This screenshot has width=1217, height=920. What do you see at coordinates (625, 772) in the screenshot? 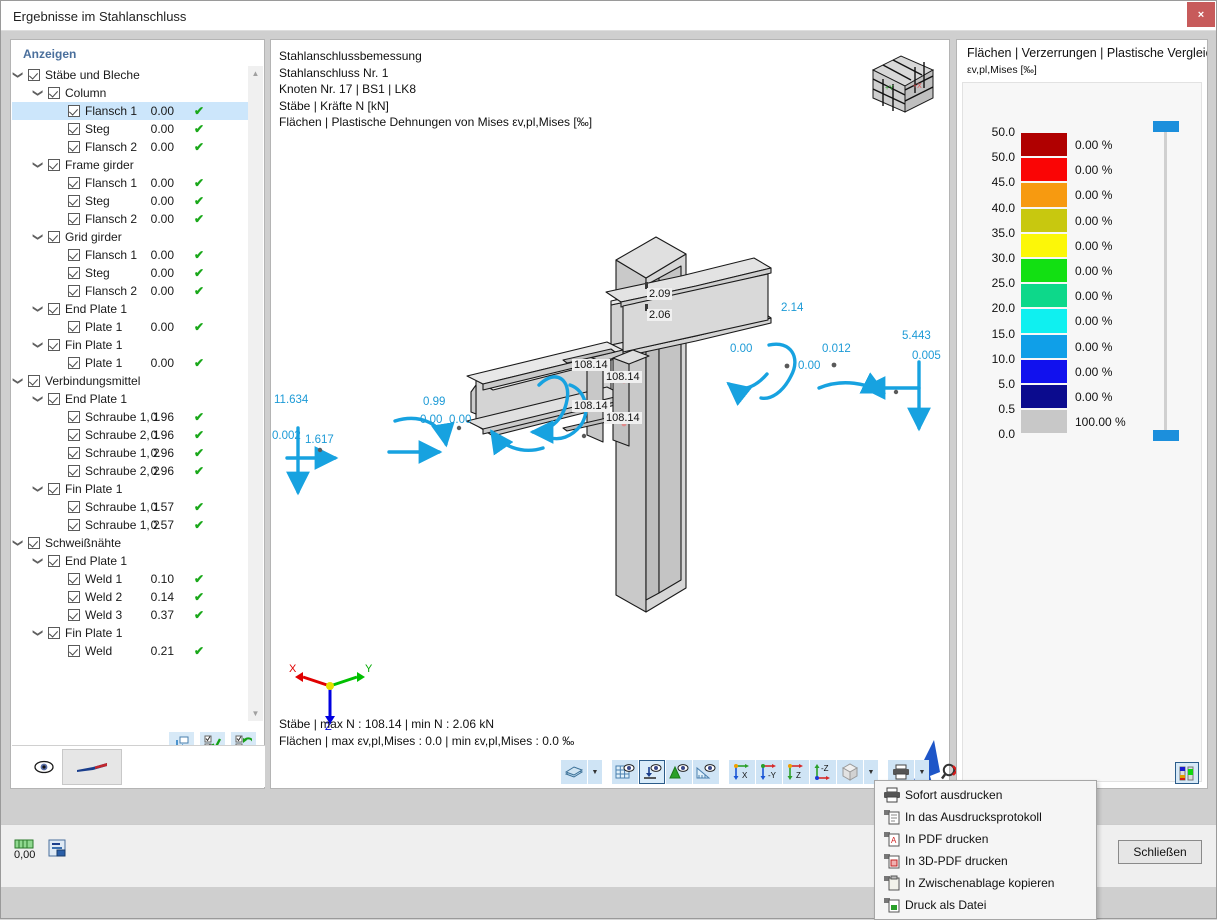
I see `grid-visibility-button` at bounding box center [625, 772].